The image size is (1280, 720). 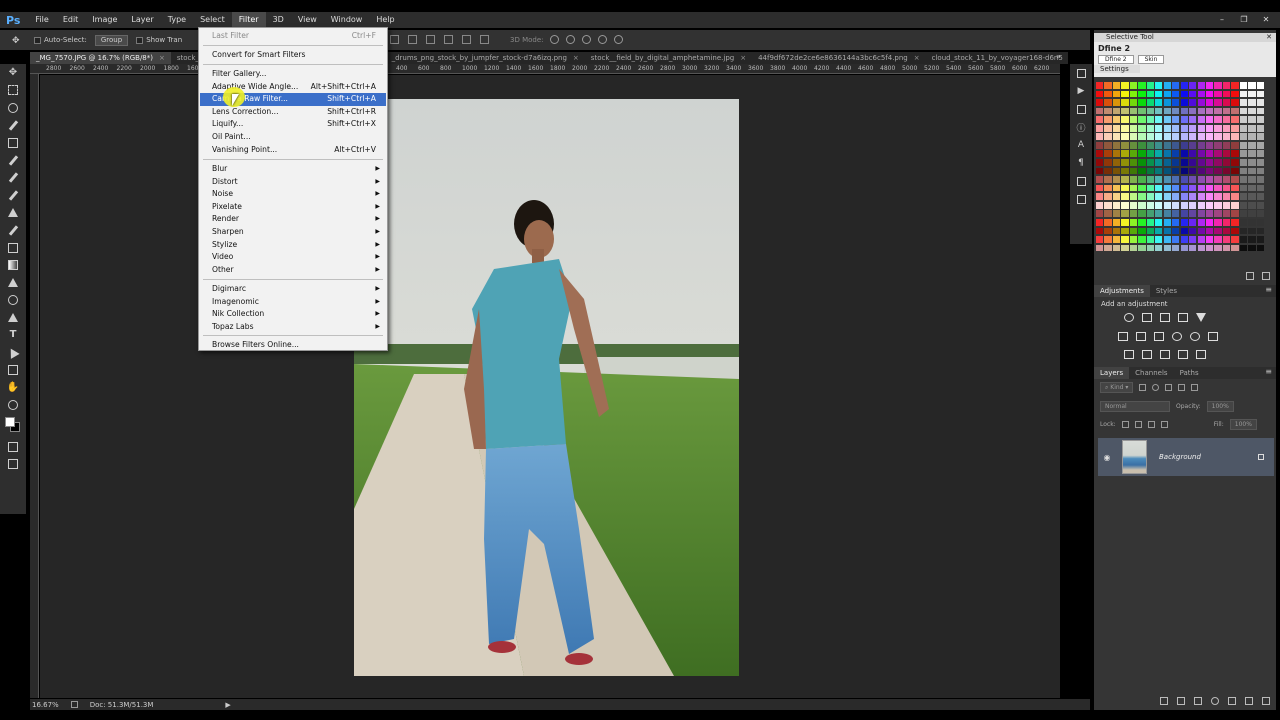 What do you see at coordinates (1129, 354) in the screenshot?
I see `invert-icon` at bounding box center [1129, 354].